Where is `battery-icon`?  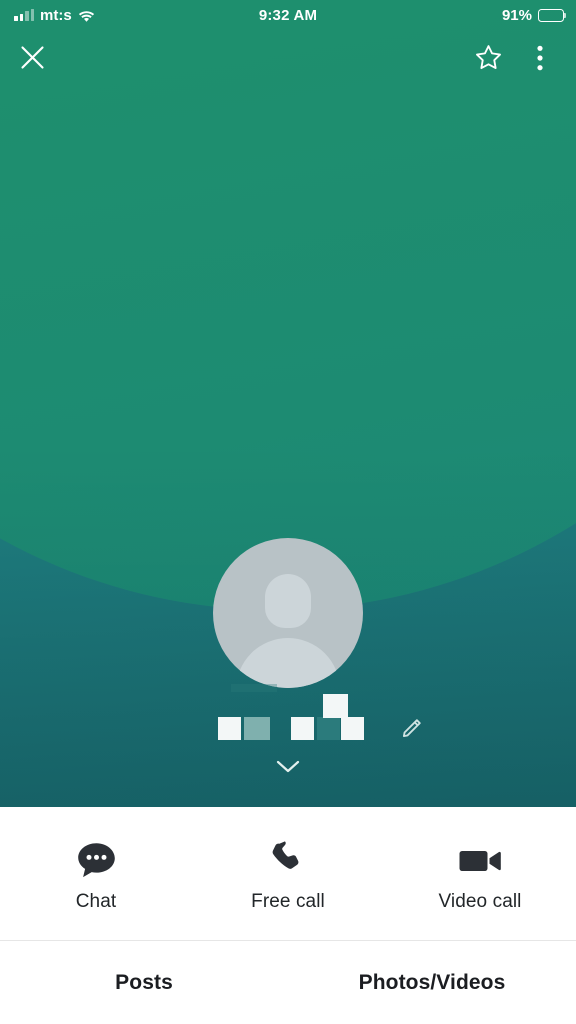 battery-icon is located at coordinates (552, 15).